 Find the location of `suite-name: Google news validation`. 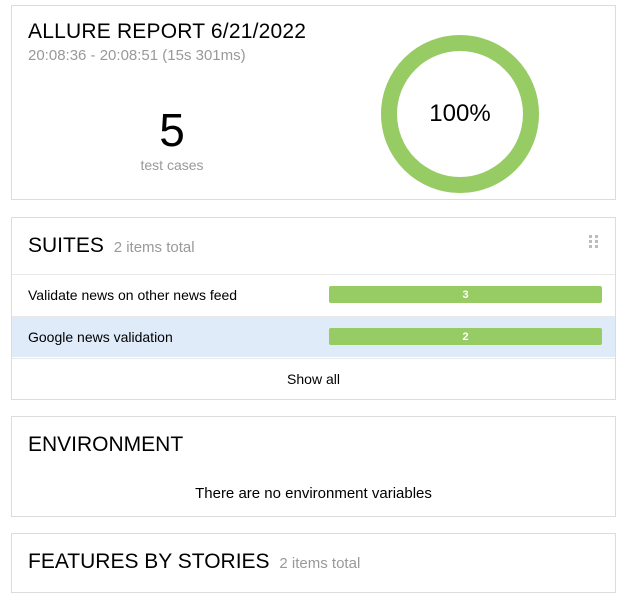

suite-name: Google news validation is located at coordinates (100, 337).